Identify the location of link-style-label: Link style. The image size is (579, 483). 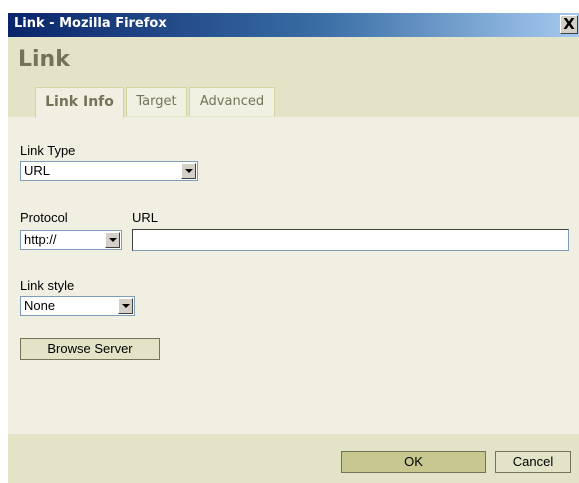
(47, 285).